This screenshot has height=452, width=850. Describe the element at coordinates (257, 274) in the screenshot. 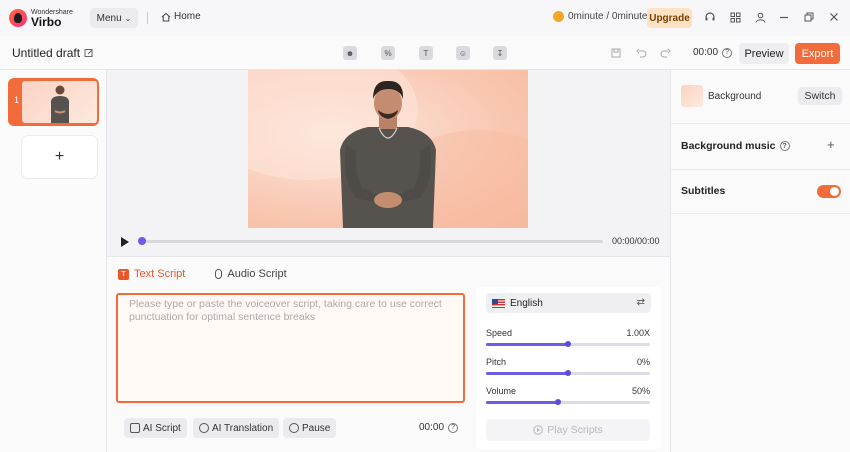

I see `tab-label: Audio Script` at that location.